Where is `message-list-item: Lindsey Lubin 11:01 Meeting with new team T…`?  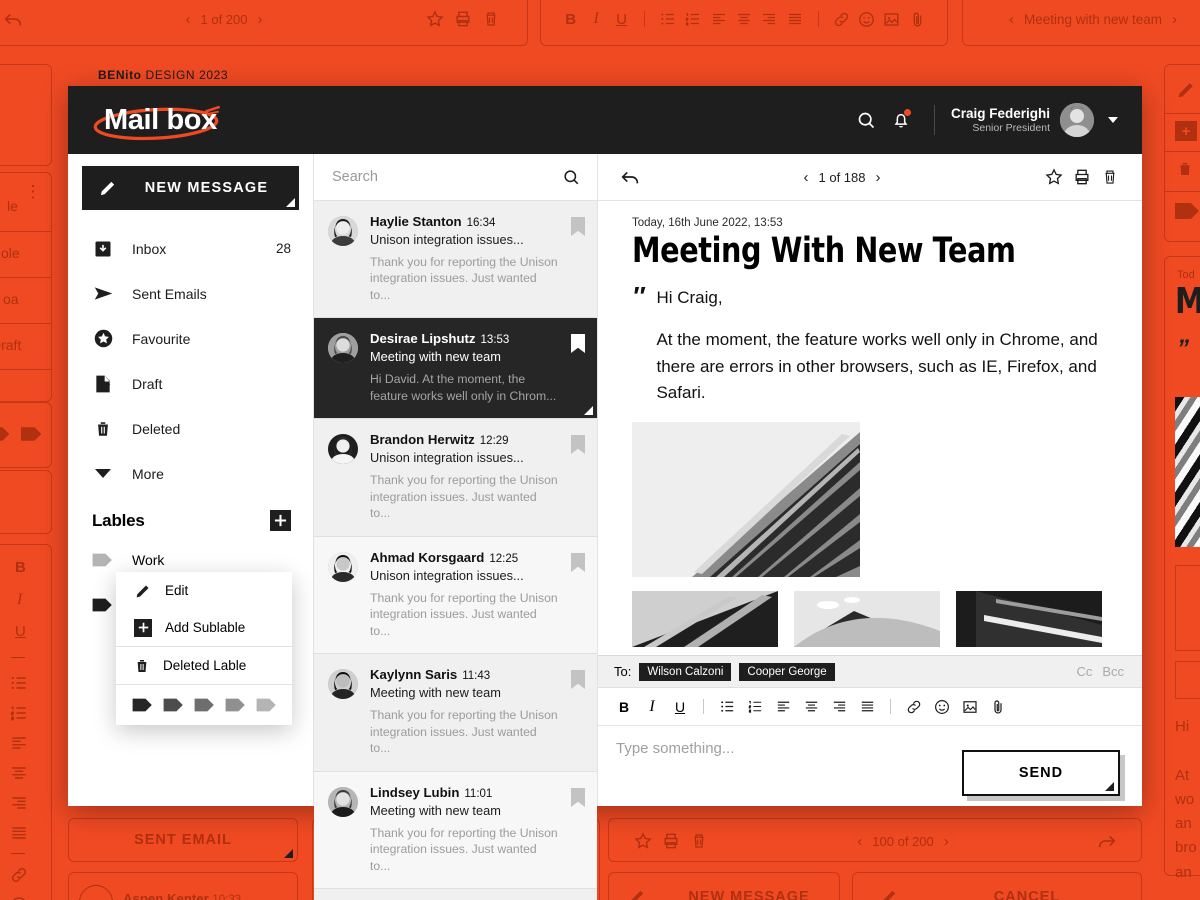
message-list-item: Lindsey Lubin 11:01 Meeting with new team T… is located at coordinates (455, 830).